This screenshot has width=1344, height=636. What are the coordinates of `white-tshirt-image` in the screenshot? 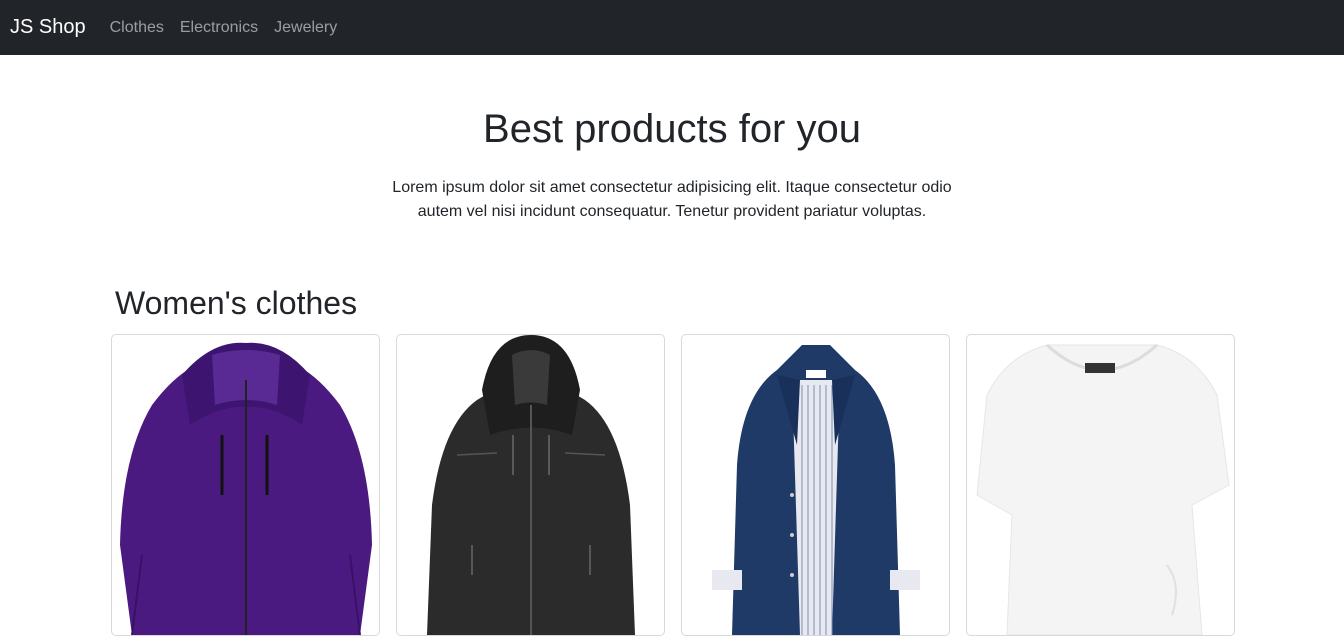 It's located at (1103, 490).